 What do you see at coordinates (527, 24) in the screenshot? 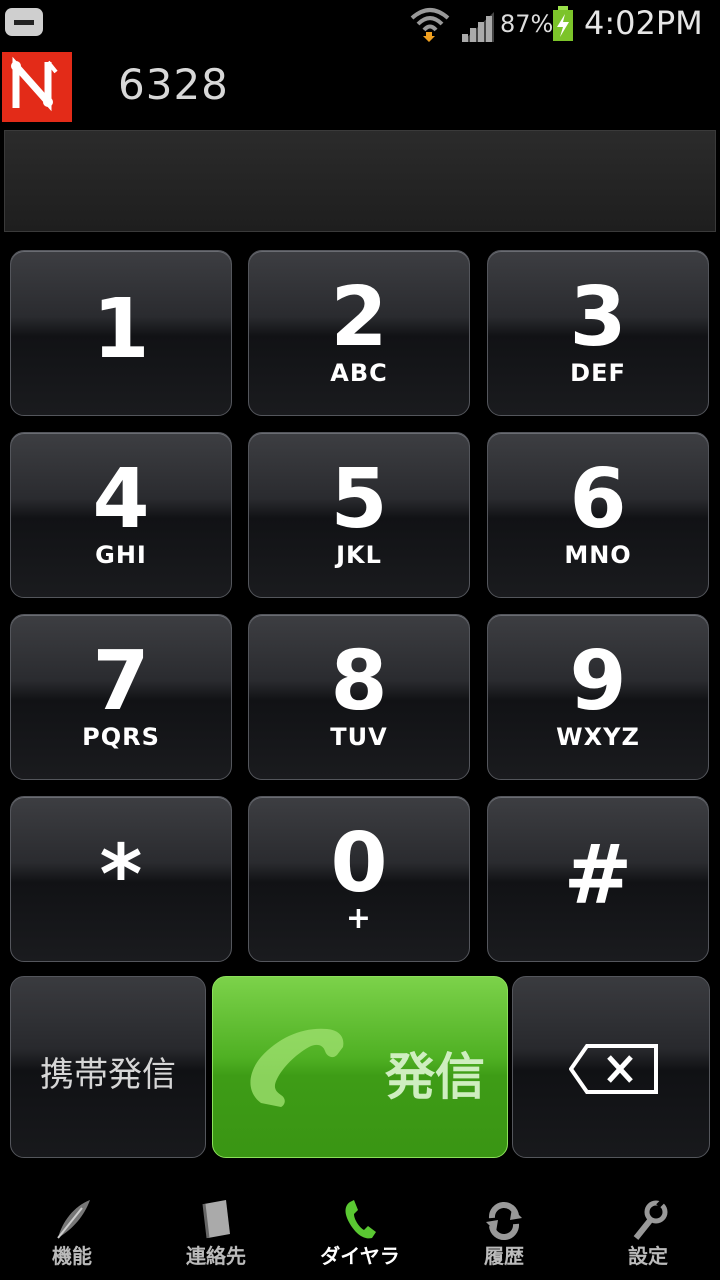
I see `battery-percent: 87%` at bounding box center [527, 24].